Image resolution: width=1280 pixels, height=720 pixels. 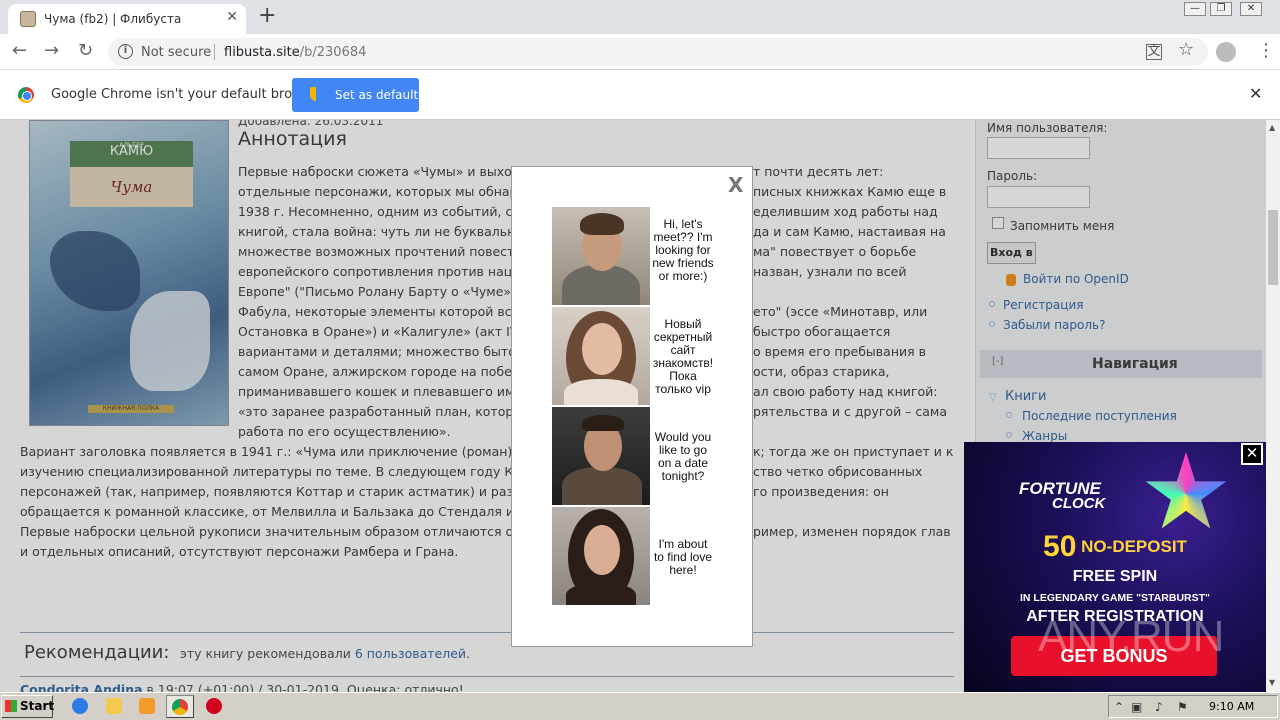 I want to click on divider, so click(x=214, y=52).